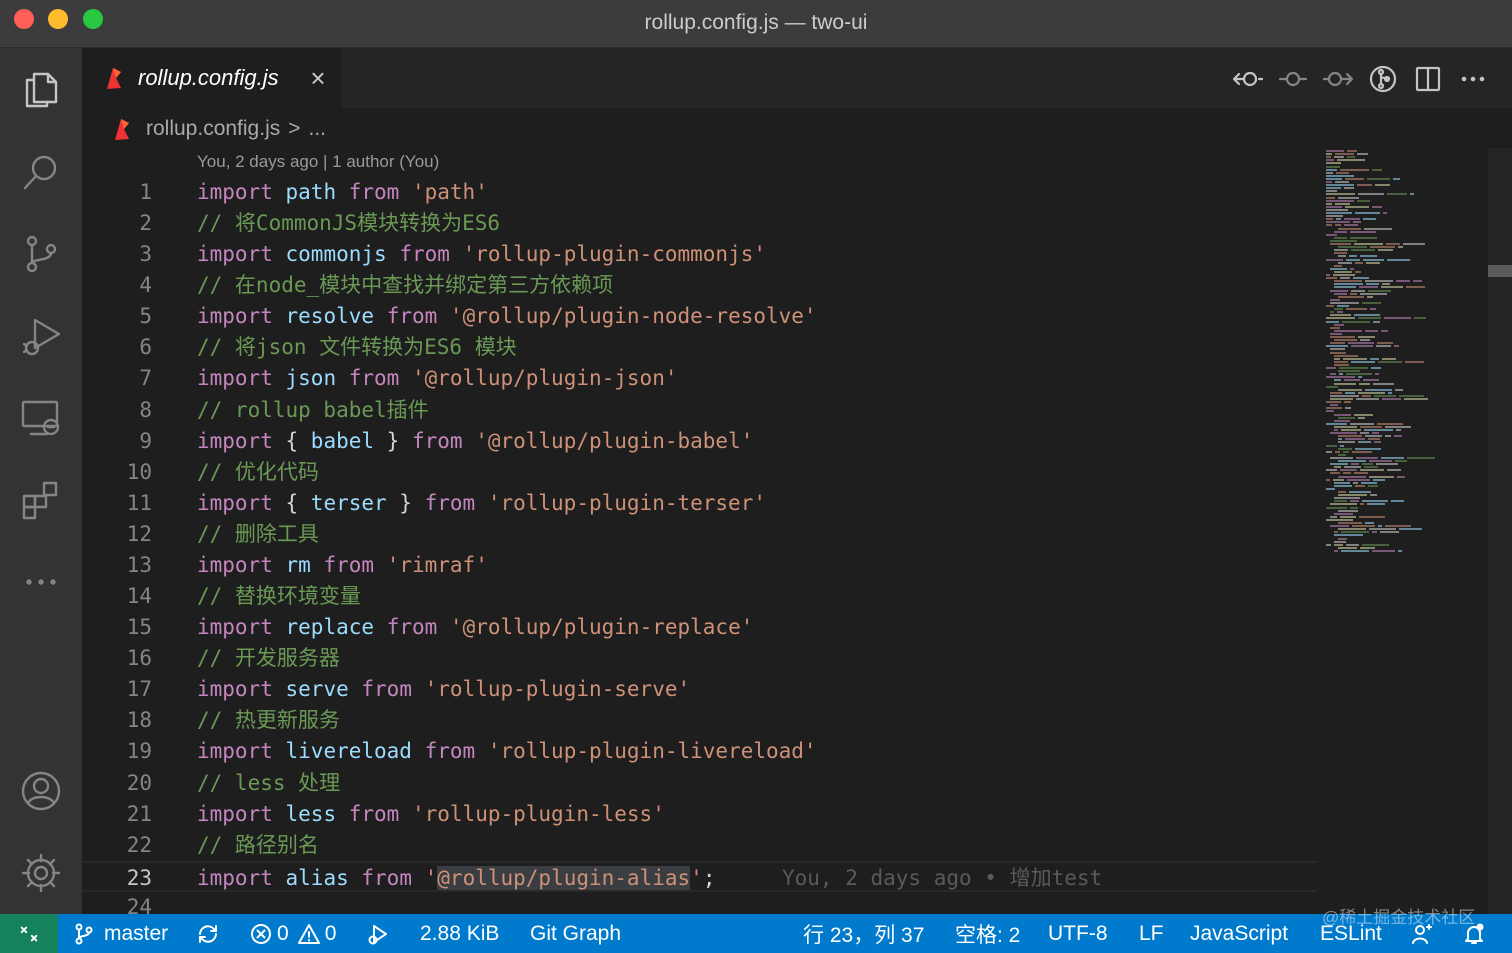 The width and height of the screenshot is (1512, 953). I want to click on problems-indicator: 0 0, so click(292, 933).